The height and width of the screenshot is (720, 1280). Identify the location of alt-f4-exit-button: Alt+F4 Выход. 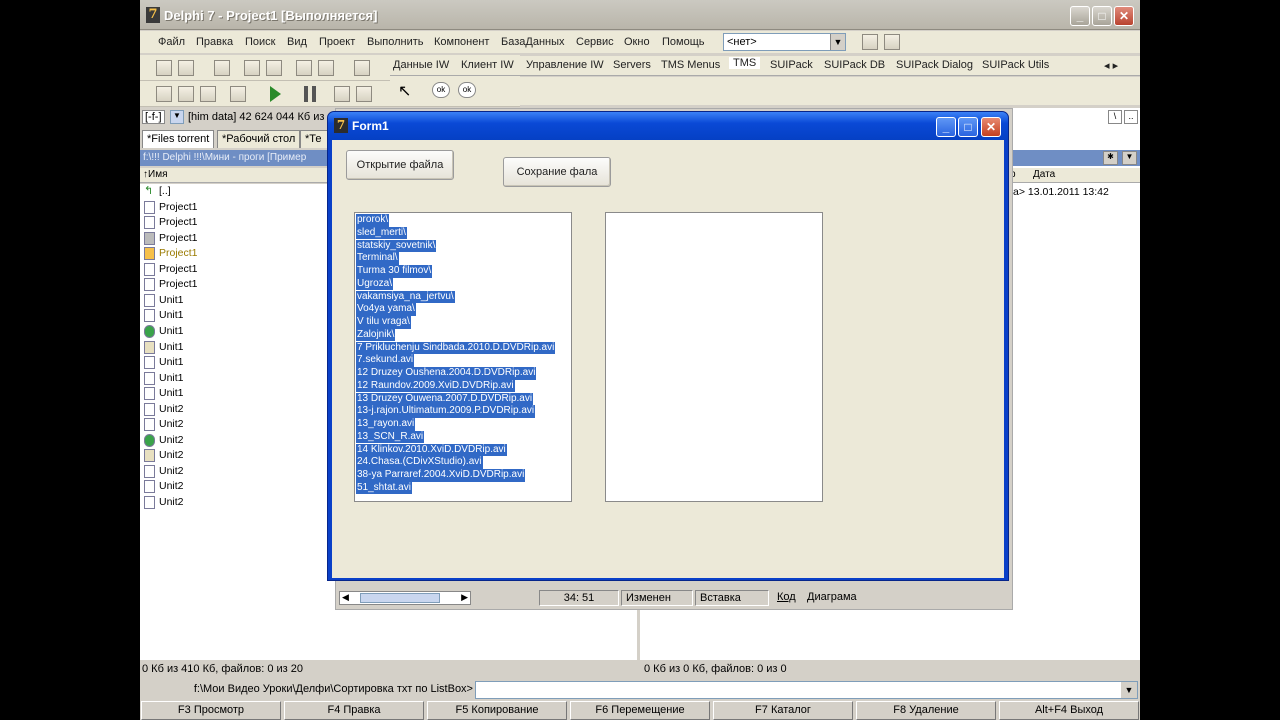
(1069, 710).